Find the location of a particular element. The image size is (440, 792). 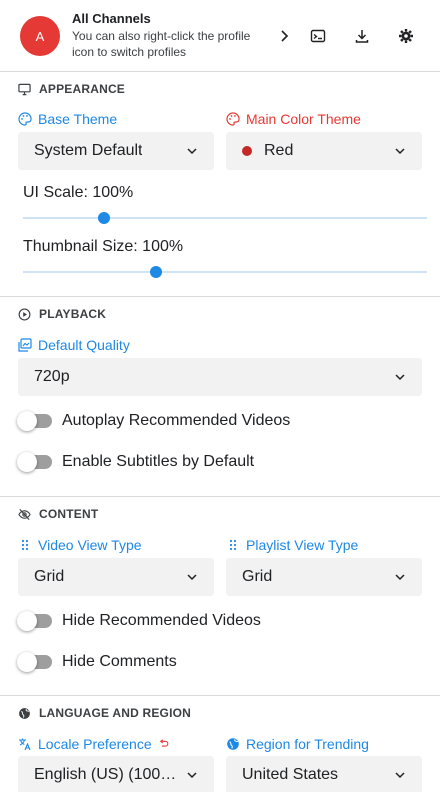

base-theme-label: Base Theme is located at coordinates (67, 119).